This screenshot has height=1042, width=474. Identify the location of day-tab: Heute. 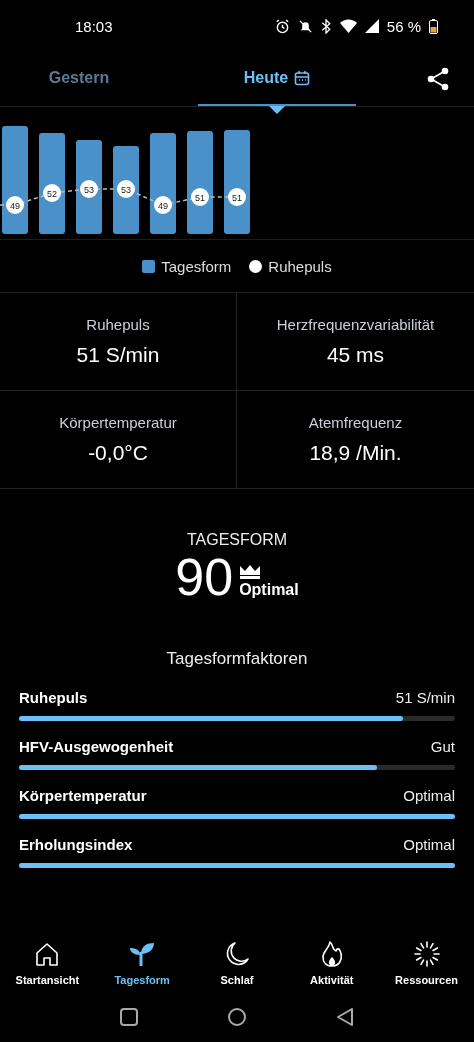
(277, 79).